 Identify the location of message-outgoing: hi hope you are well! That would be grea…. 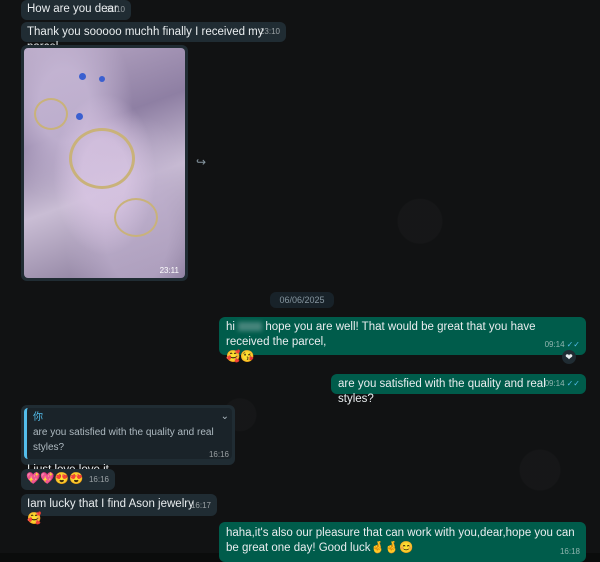
(402, 340).